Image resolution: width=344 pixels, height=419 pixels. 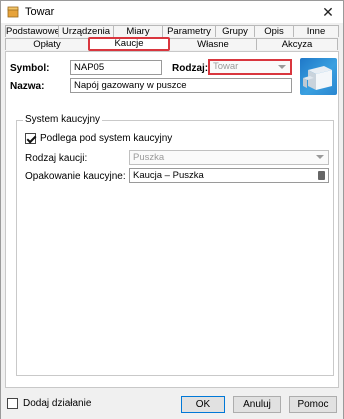 What do you see at coordinates (40, 12) in the screenshot?
I see `window-title: Towar` at bounding box center [40, 12].